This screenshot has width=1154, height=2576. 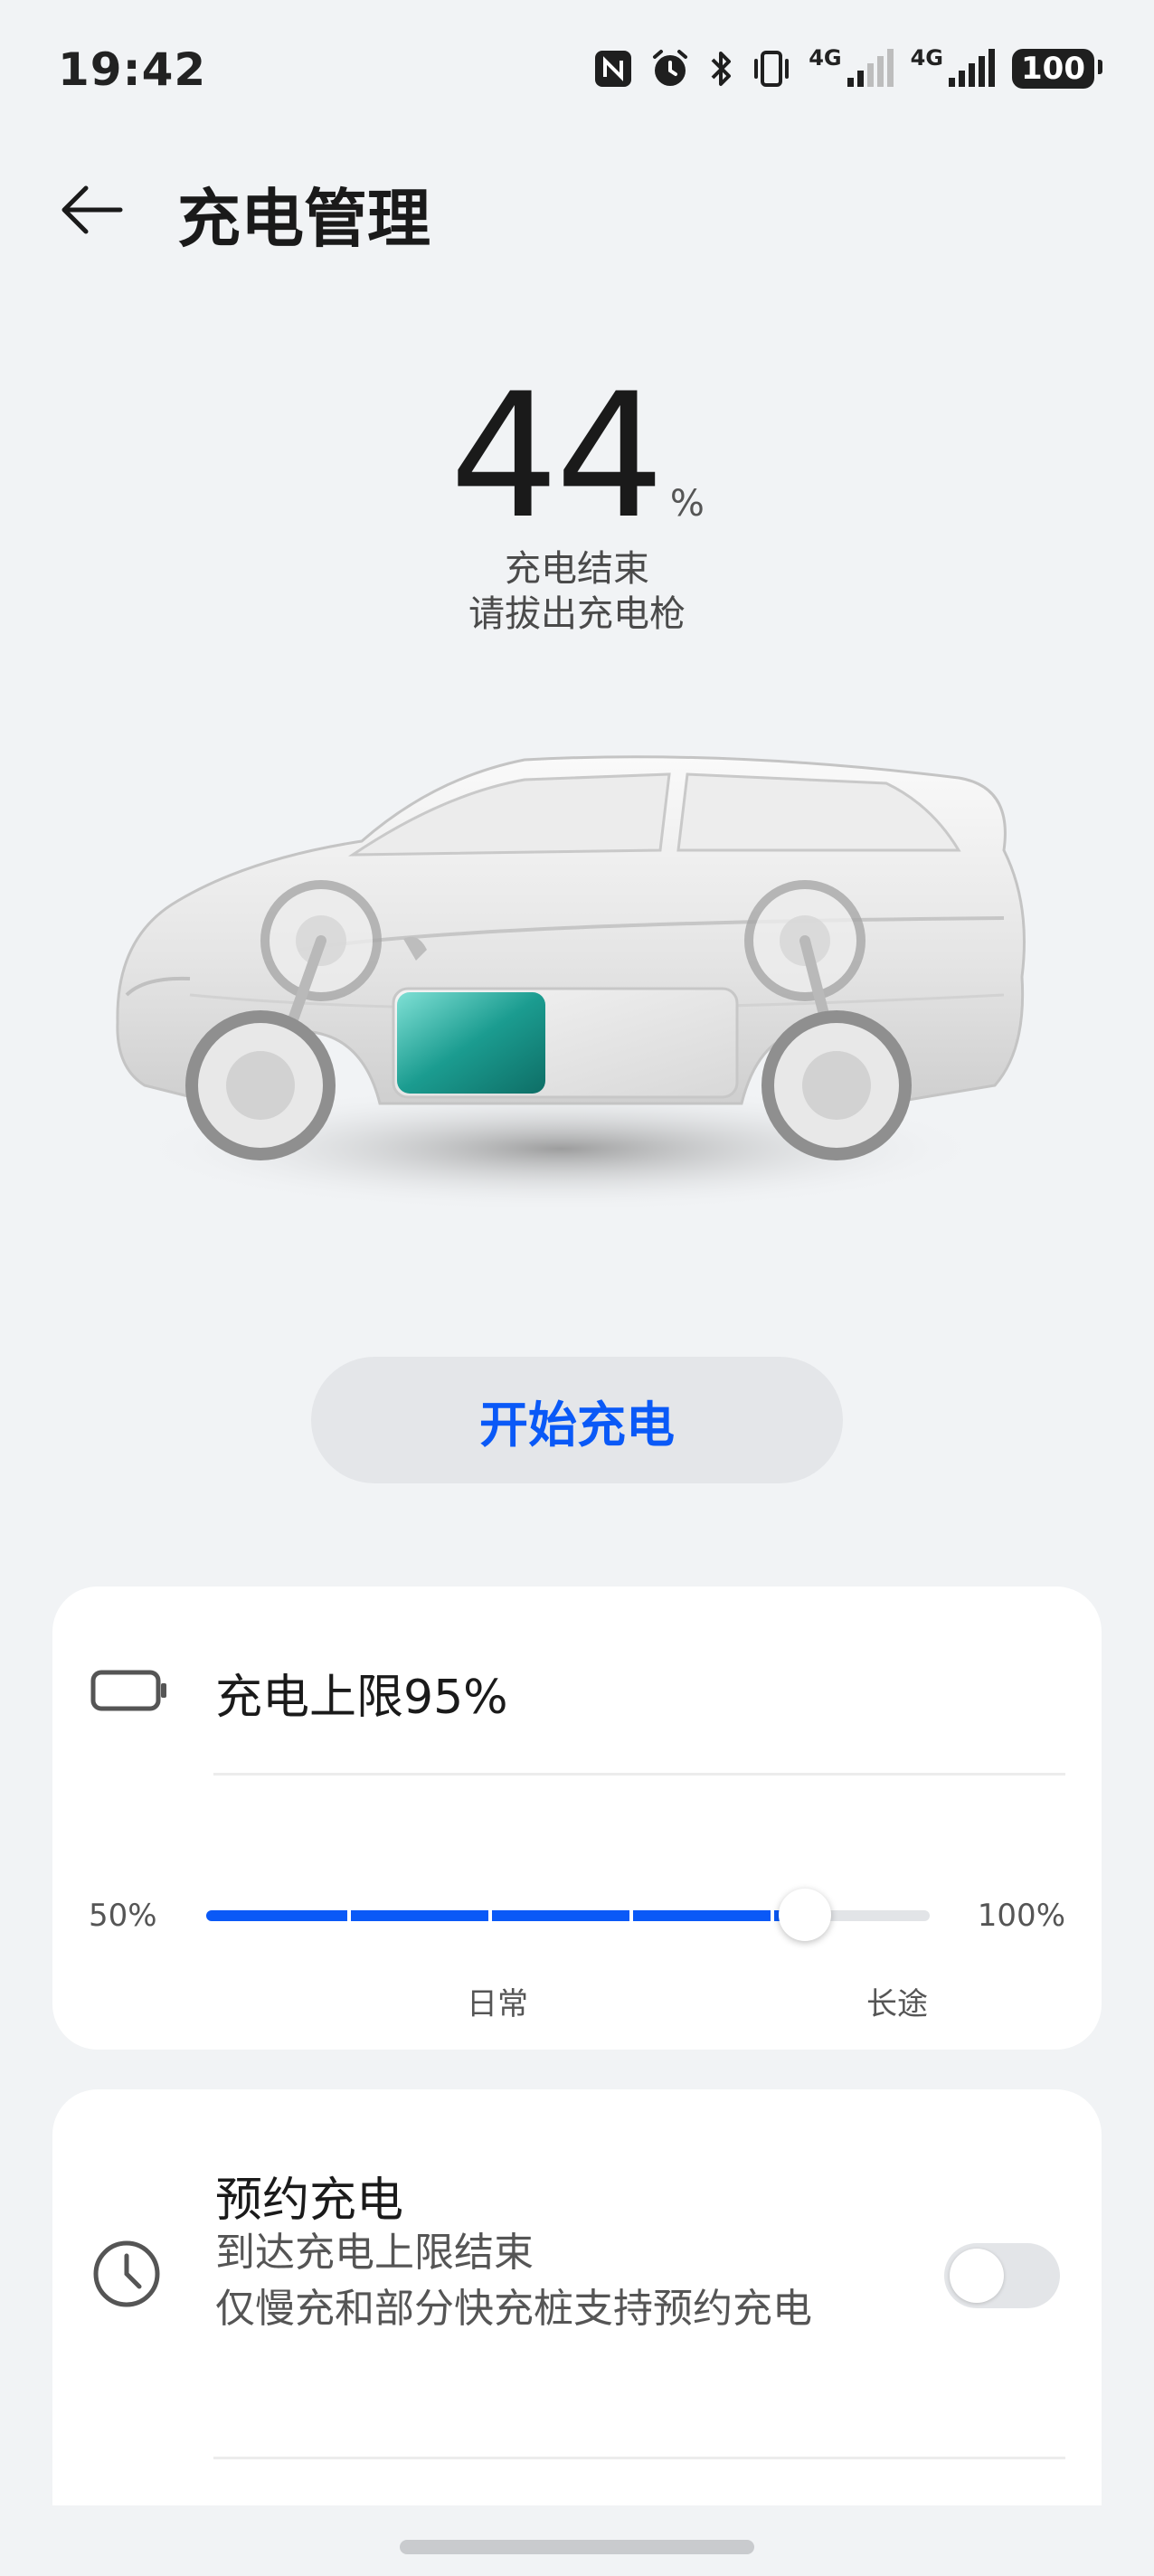 I want to click on start-charging-button: 开始充电, so click(x=577, y=1420).